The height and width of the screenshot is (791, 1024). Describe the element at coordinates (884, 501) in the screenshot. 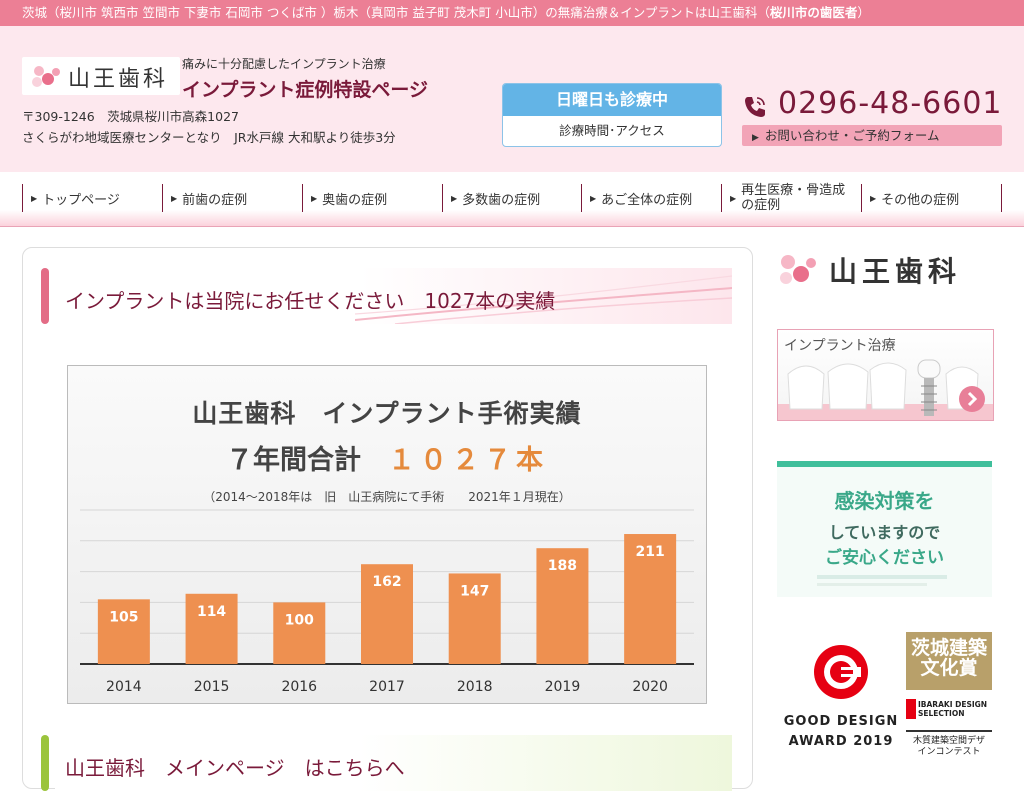

I see `covid-line-1: 感染対策を` at that location.